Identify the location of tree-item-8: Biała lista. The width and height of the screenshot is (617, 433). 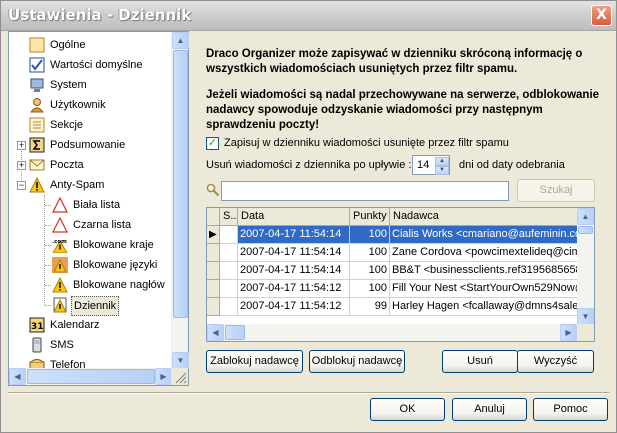
(90, 205).